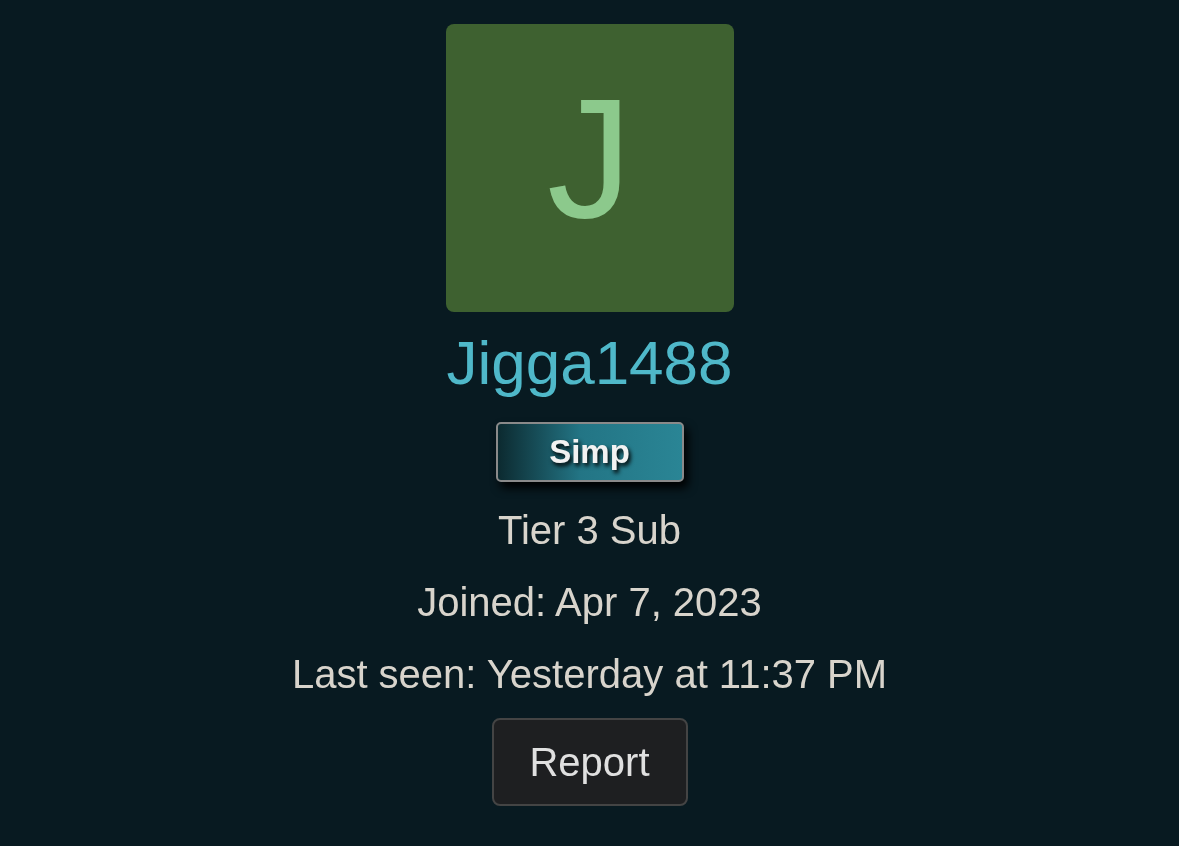 This screenshot has width=1179, height=846. What do you see at coordinates (589, 530) in the screenshot?
I see `member-rank: Tier 3 Sub` at bounding box center [589, 530].